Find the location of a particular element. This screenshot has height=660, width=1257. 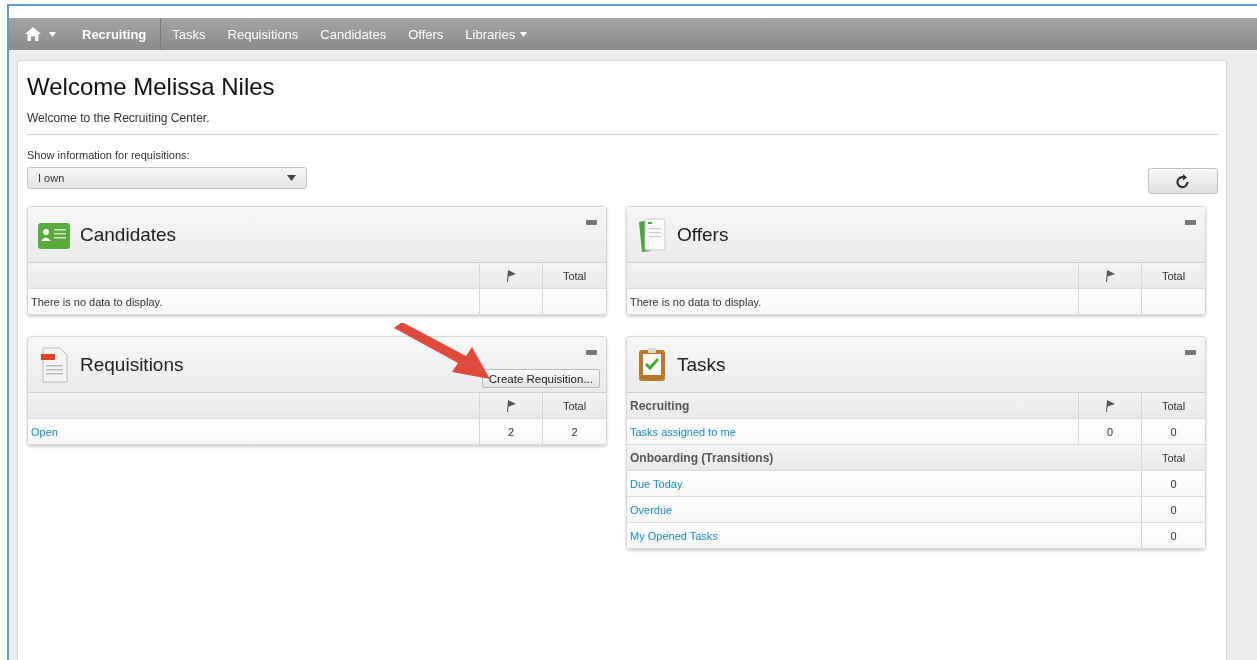

row-link: Due Today is located at coordinates (656, 483).